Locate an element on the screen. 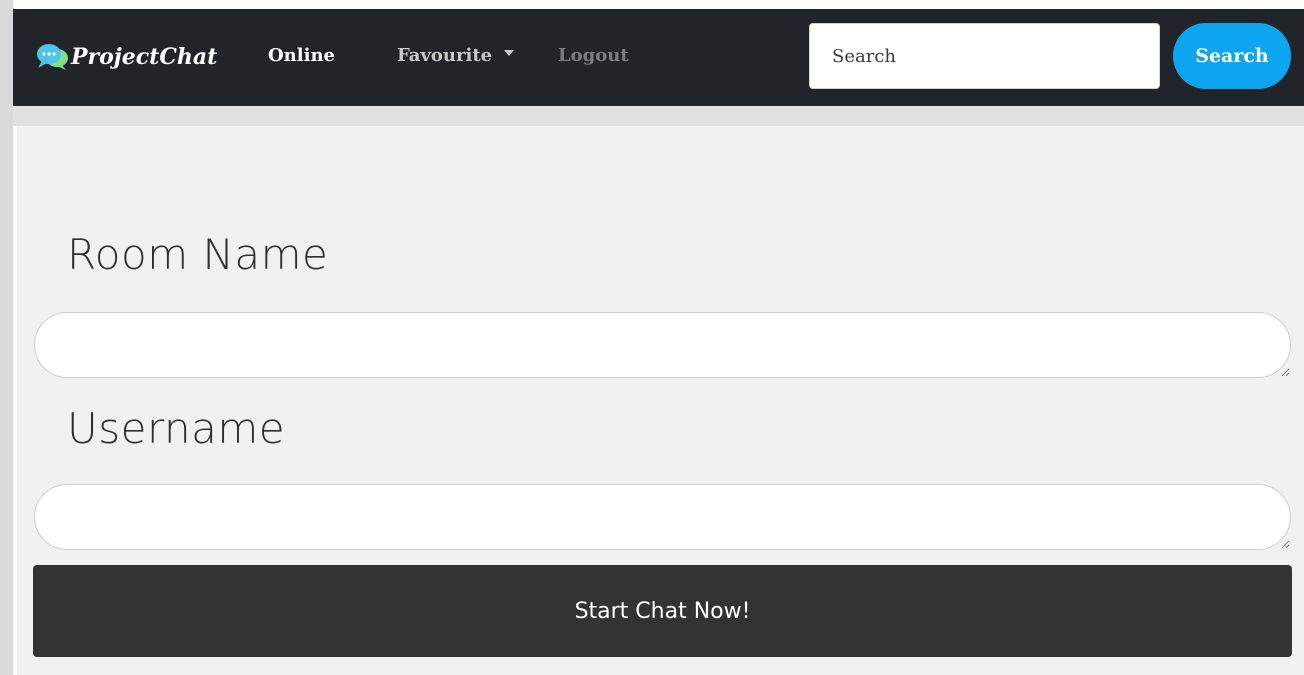 The image size is (1304, 675). username-label: Username is located at coordinates (176, 428).